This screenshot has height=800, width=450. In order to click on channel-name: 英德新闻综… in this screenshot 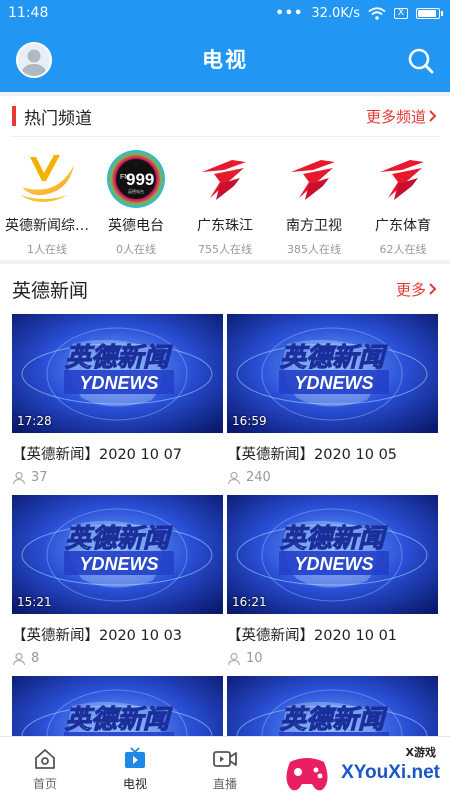, I will do `click(47, 226)`.